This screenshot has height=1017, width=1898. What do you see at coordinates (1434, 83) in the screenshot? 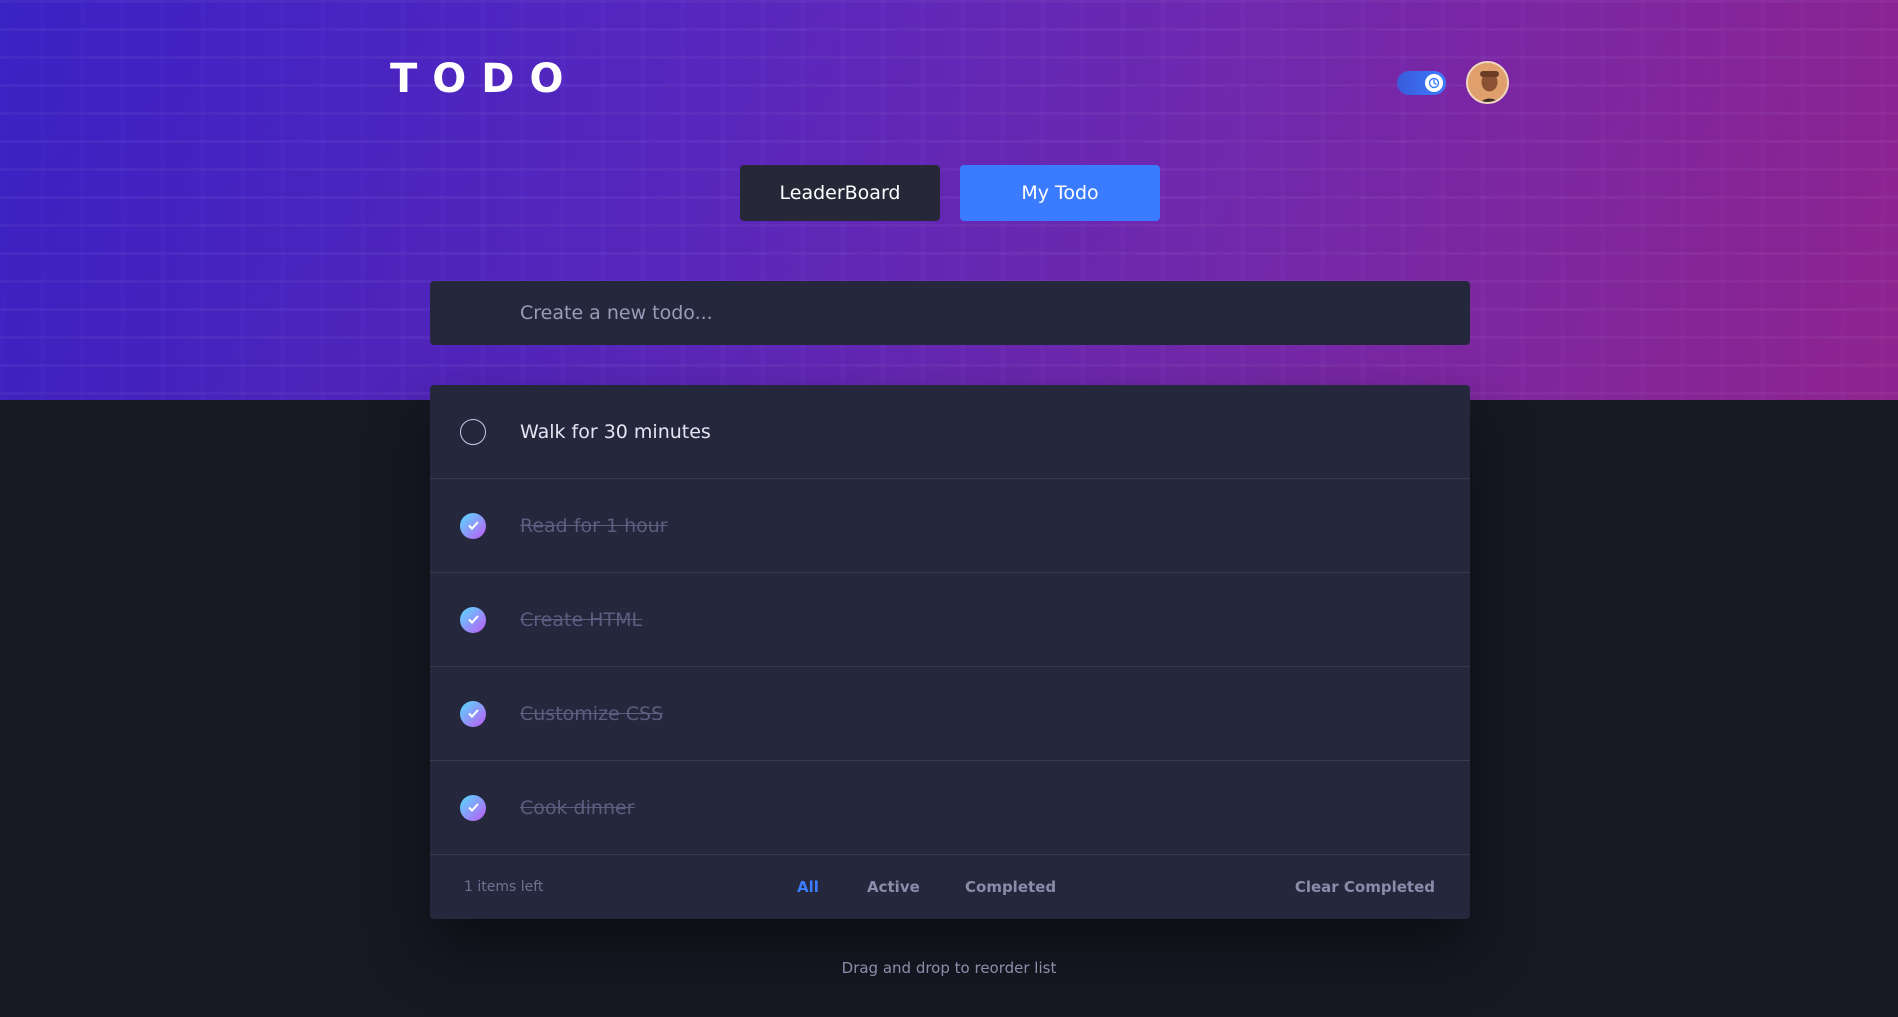
I see `moon-icon` at bounding box center [1434, 83].